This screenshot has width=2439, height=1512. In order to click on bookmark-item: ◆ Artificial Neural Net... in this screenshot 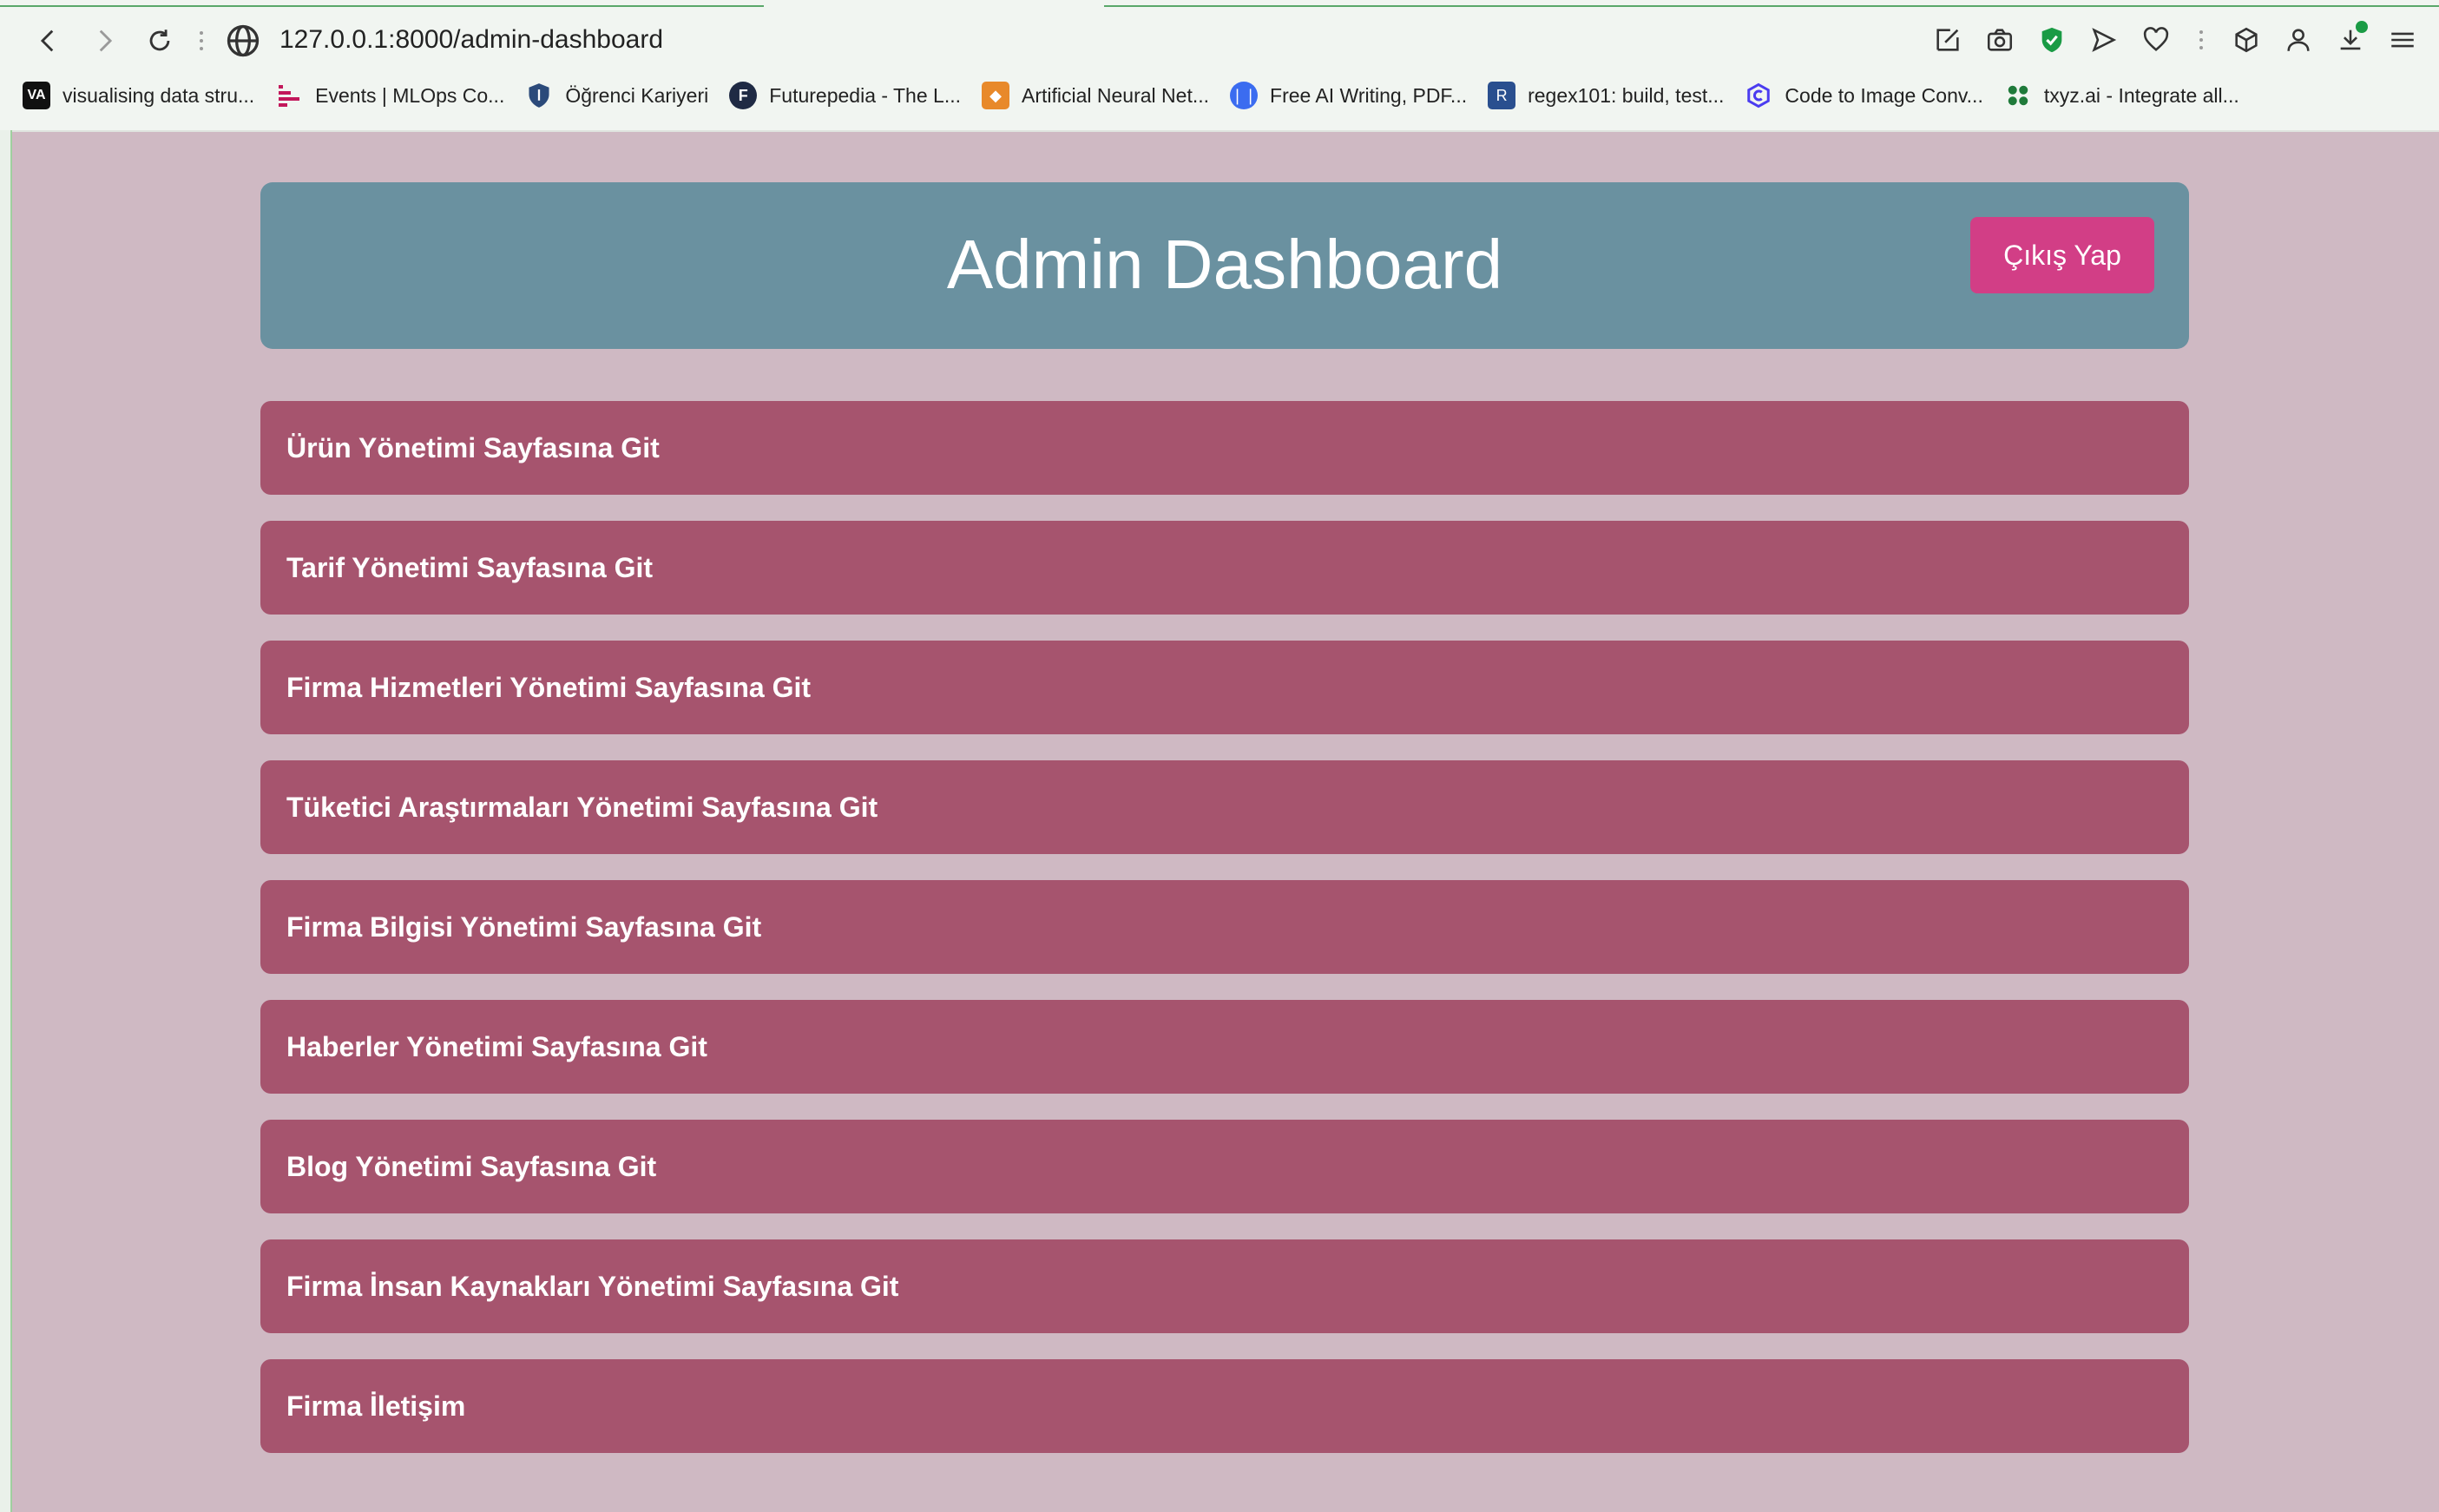, I will do `click(1095, 95)`.